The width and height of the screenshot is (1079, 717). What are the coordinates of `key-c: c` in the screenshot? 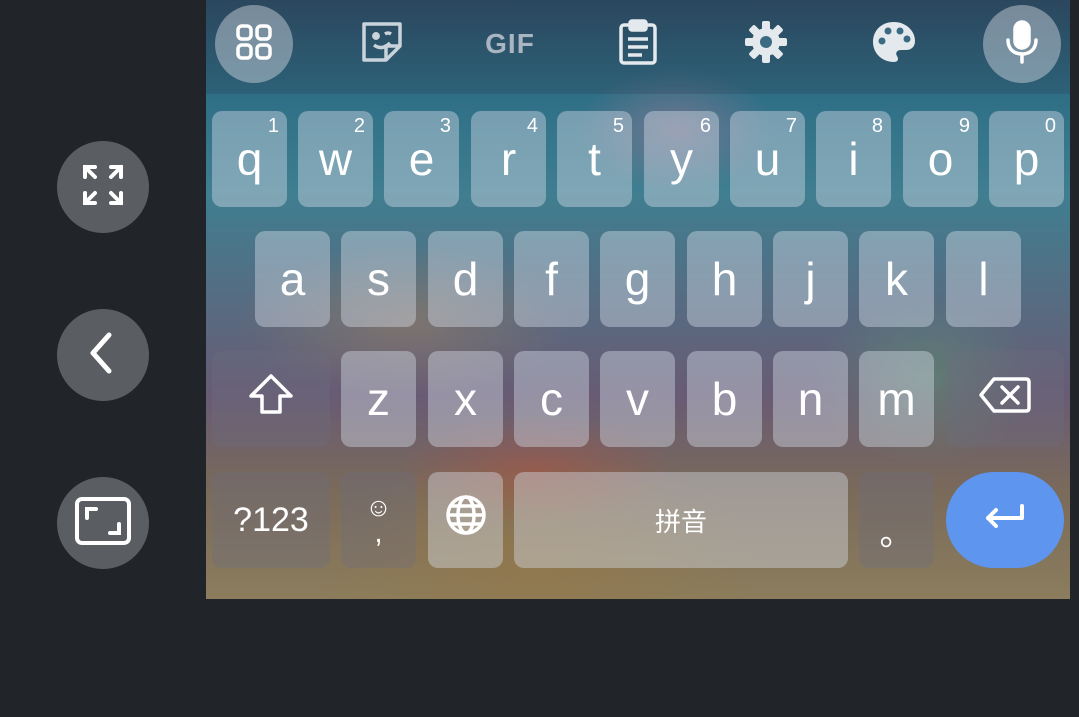 It's located at (551, 399).